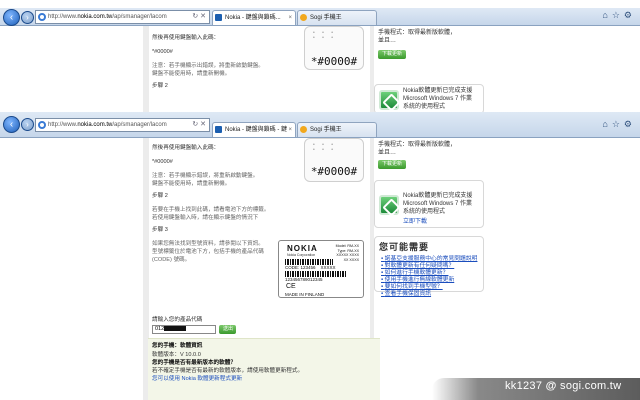  I want to click on product-code-input: 012, so click(184, 329).